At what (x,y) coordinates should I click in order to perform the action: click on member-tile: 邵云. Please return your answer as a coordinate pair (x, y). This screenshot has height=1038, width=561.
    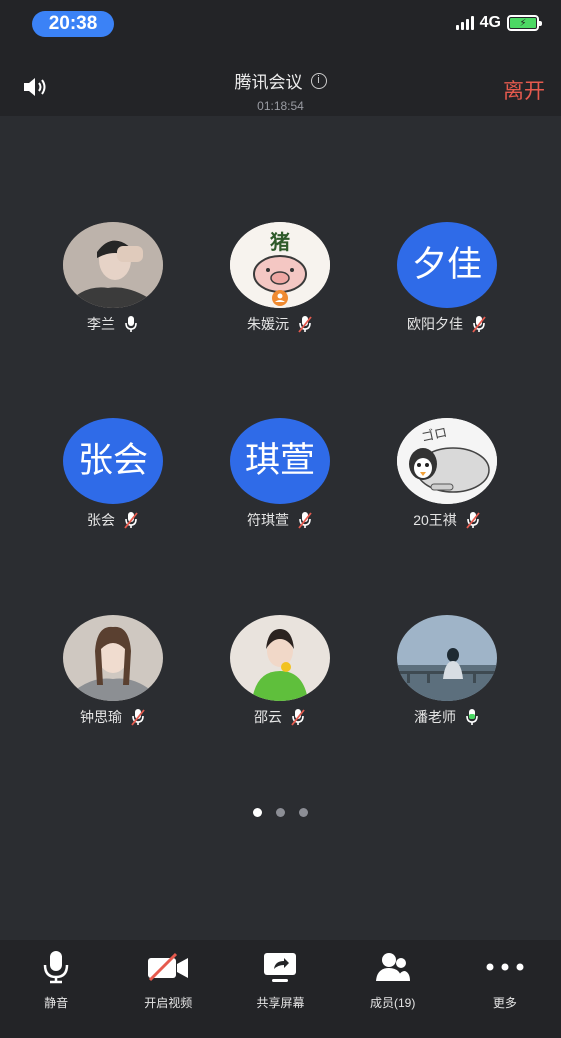
    Looking at the image, I should click on (280, 671).